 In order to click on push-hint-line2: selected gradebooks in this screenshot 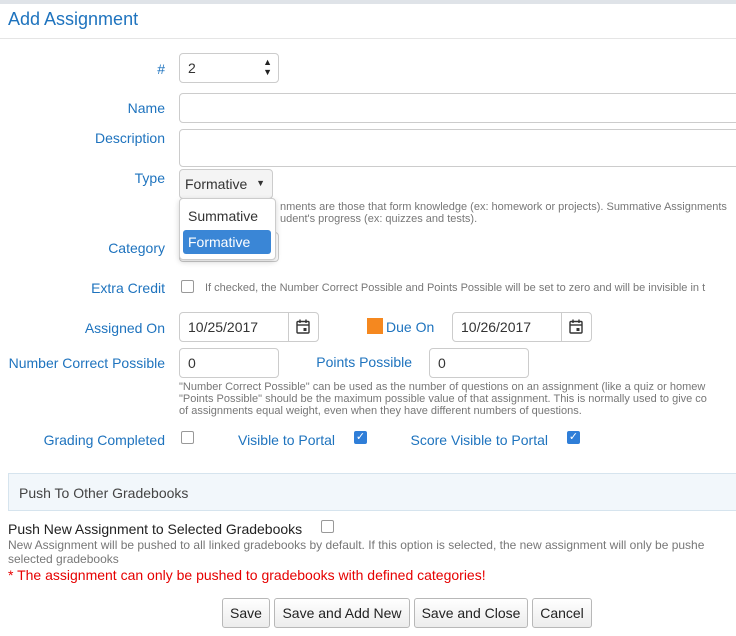, I will do `click(63, 559)`.